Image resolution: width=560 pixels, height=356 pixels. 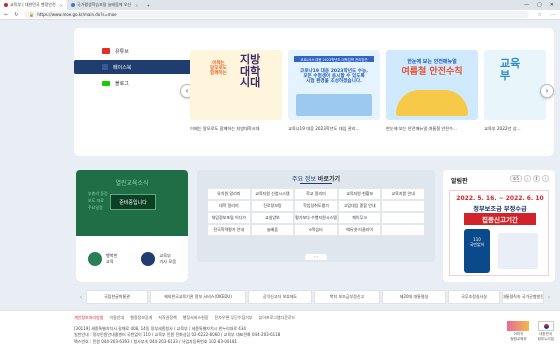 What do you see at coordinates (359, 218) in the screenshot?
I see `shortcut-link: 케이무크` at bounding box center [359, 218].